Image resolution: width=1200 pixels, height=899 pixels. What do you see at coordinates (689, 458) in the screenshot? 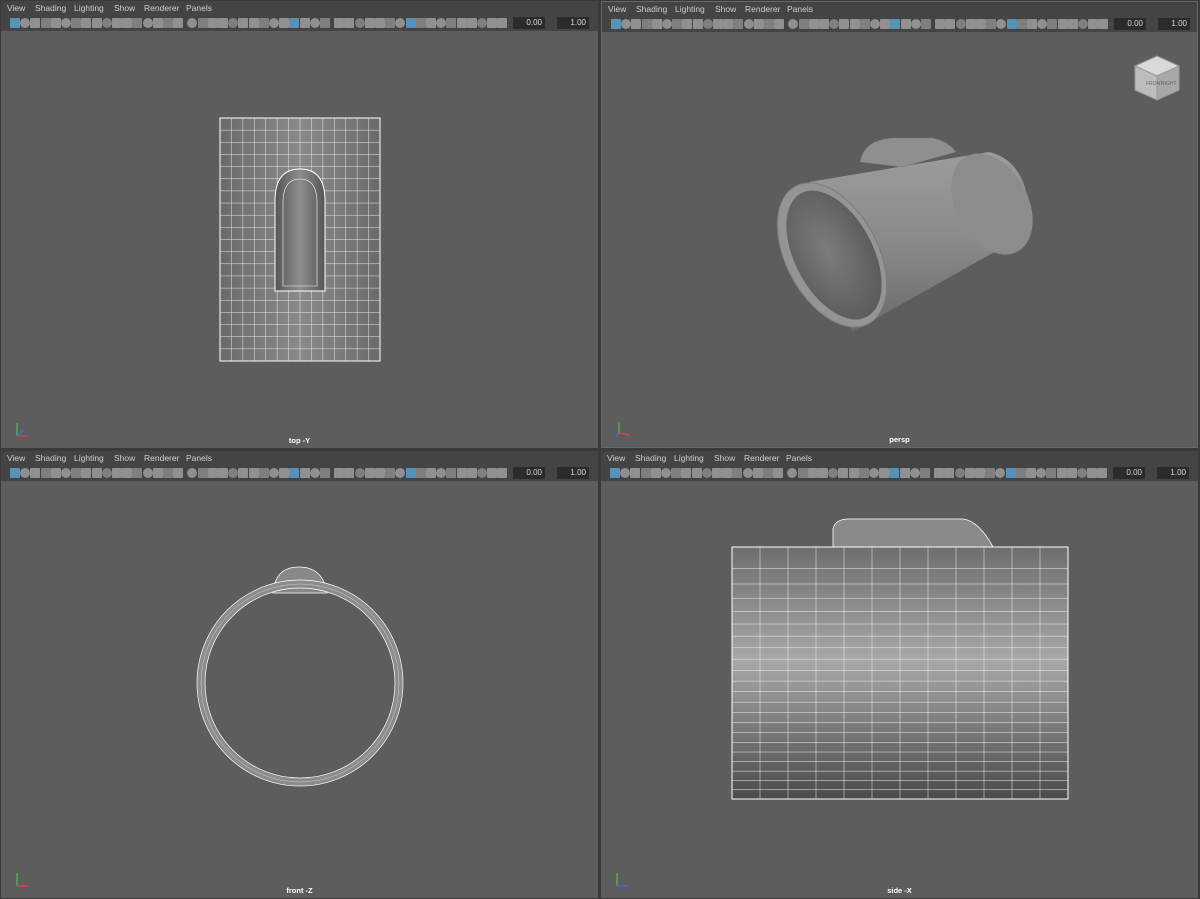
I see `menu-lighting: Lighting` at bounding box center [689, 458].